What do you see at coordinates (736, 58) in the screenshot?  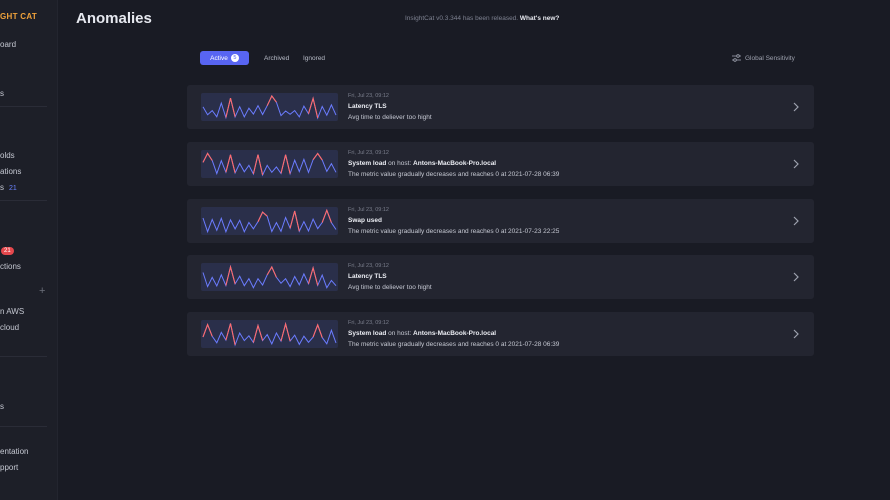 I see `sliders-icon` at bounding box center [736, 58].